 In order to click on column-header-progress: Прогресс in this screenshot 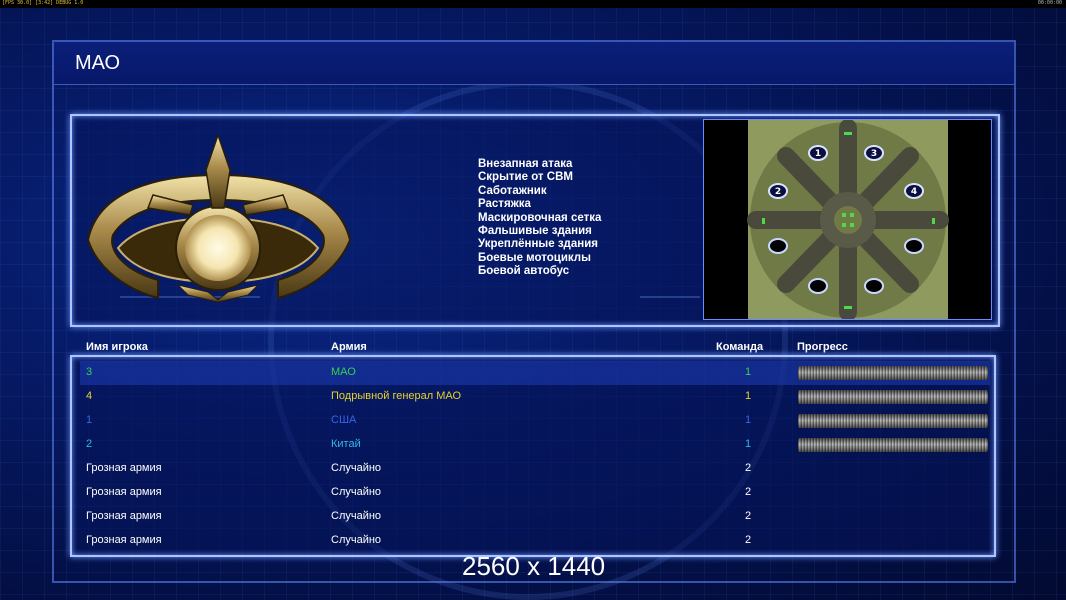, I will do `click(822, 347)`.